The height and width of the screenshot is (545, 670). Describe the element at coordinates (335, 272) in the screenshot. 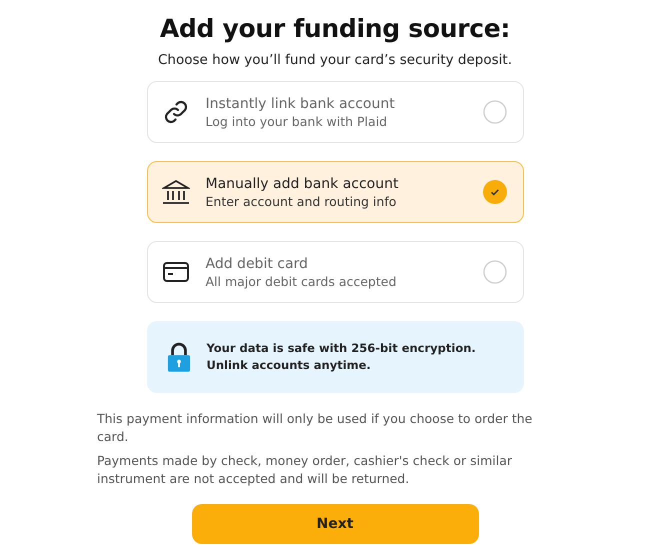

I see `funding-option: Add debit card All major debit cards accepted` at that location.